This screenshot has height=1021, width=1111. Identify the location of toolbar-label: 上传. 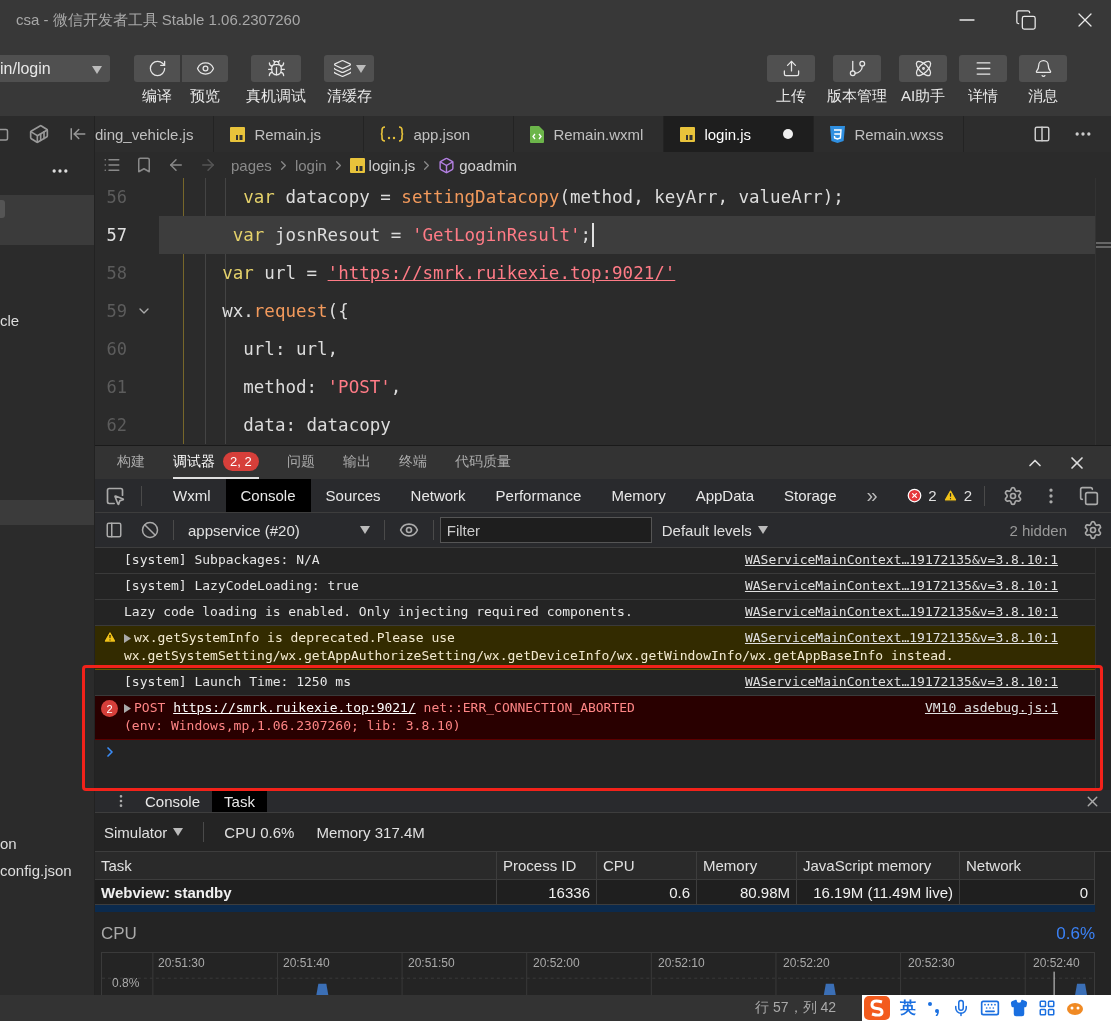
(791, 96).